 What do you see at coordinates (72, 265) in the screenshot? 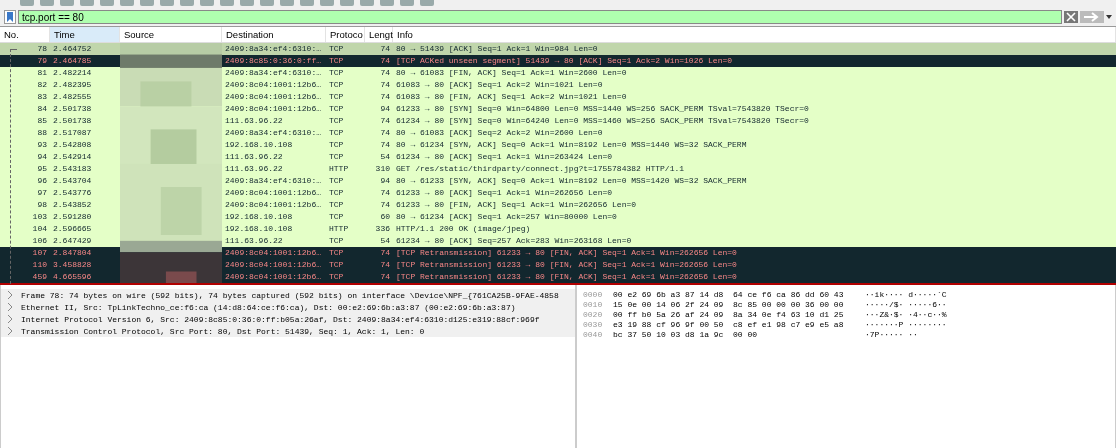
I see `table-cell-text: 3.458828` at bounding box center [72, 265].